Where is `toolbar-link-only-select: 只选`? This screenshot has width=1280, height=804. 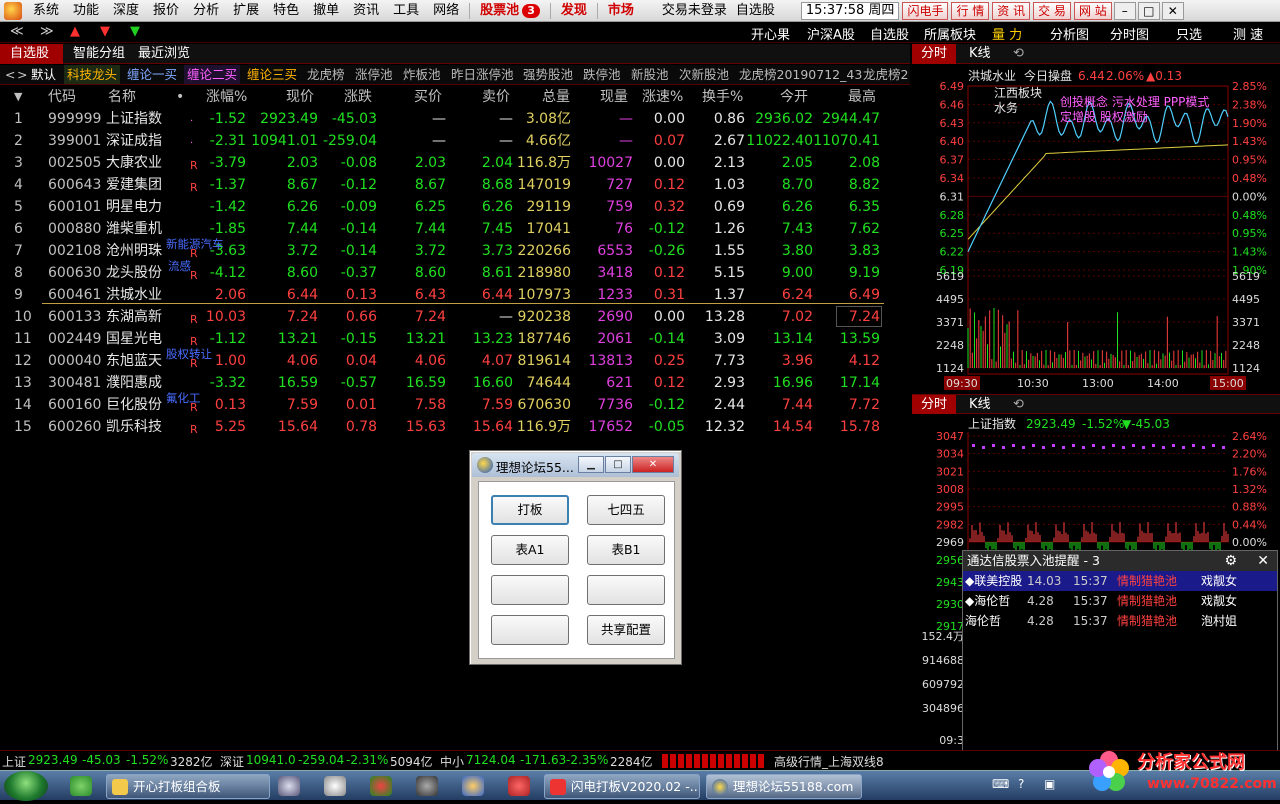
toolbar-link-only-select: 只选 is located at coordinates (1189, 33).